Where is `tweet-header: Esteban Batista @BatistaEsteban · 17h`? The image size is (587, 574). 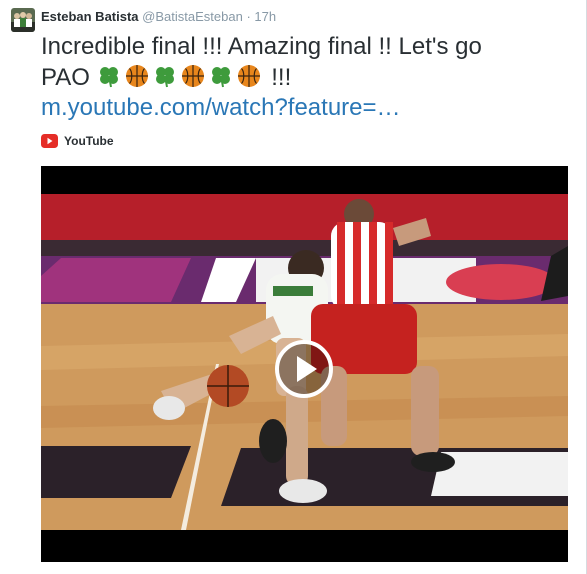
tweet-header: Esteban Batista @BatistaEsteban · 17h is located at coordinates (158, 17).